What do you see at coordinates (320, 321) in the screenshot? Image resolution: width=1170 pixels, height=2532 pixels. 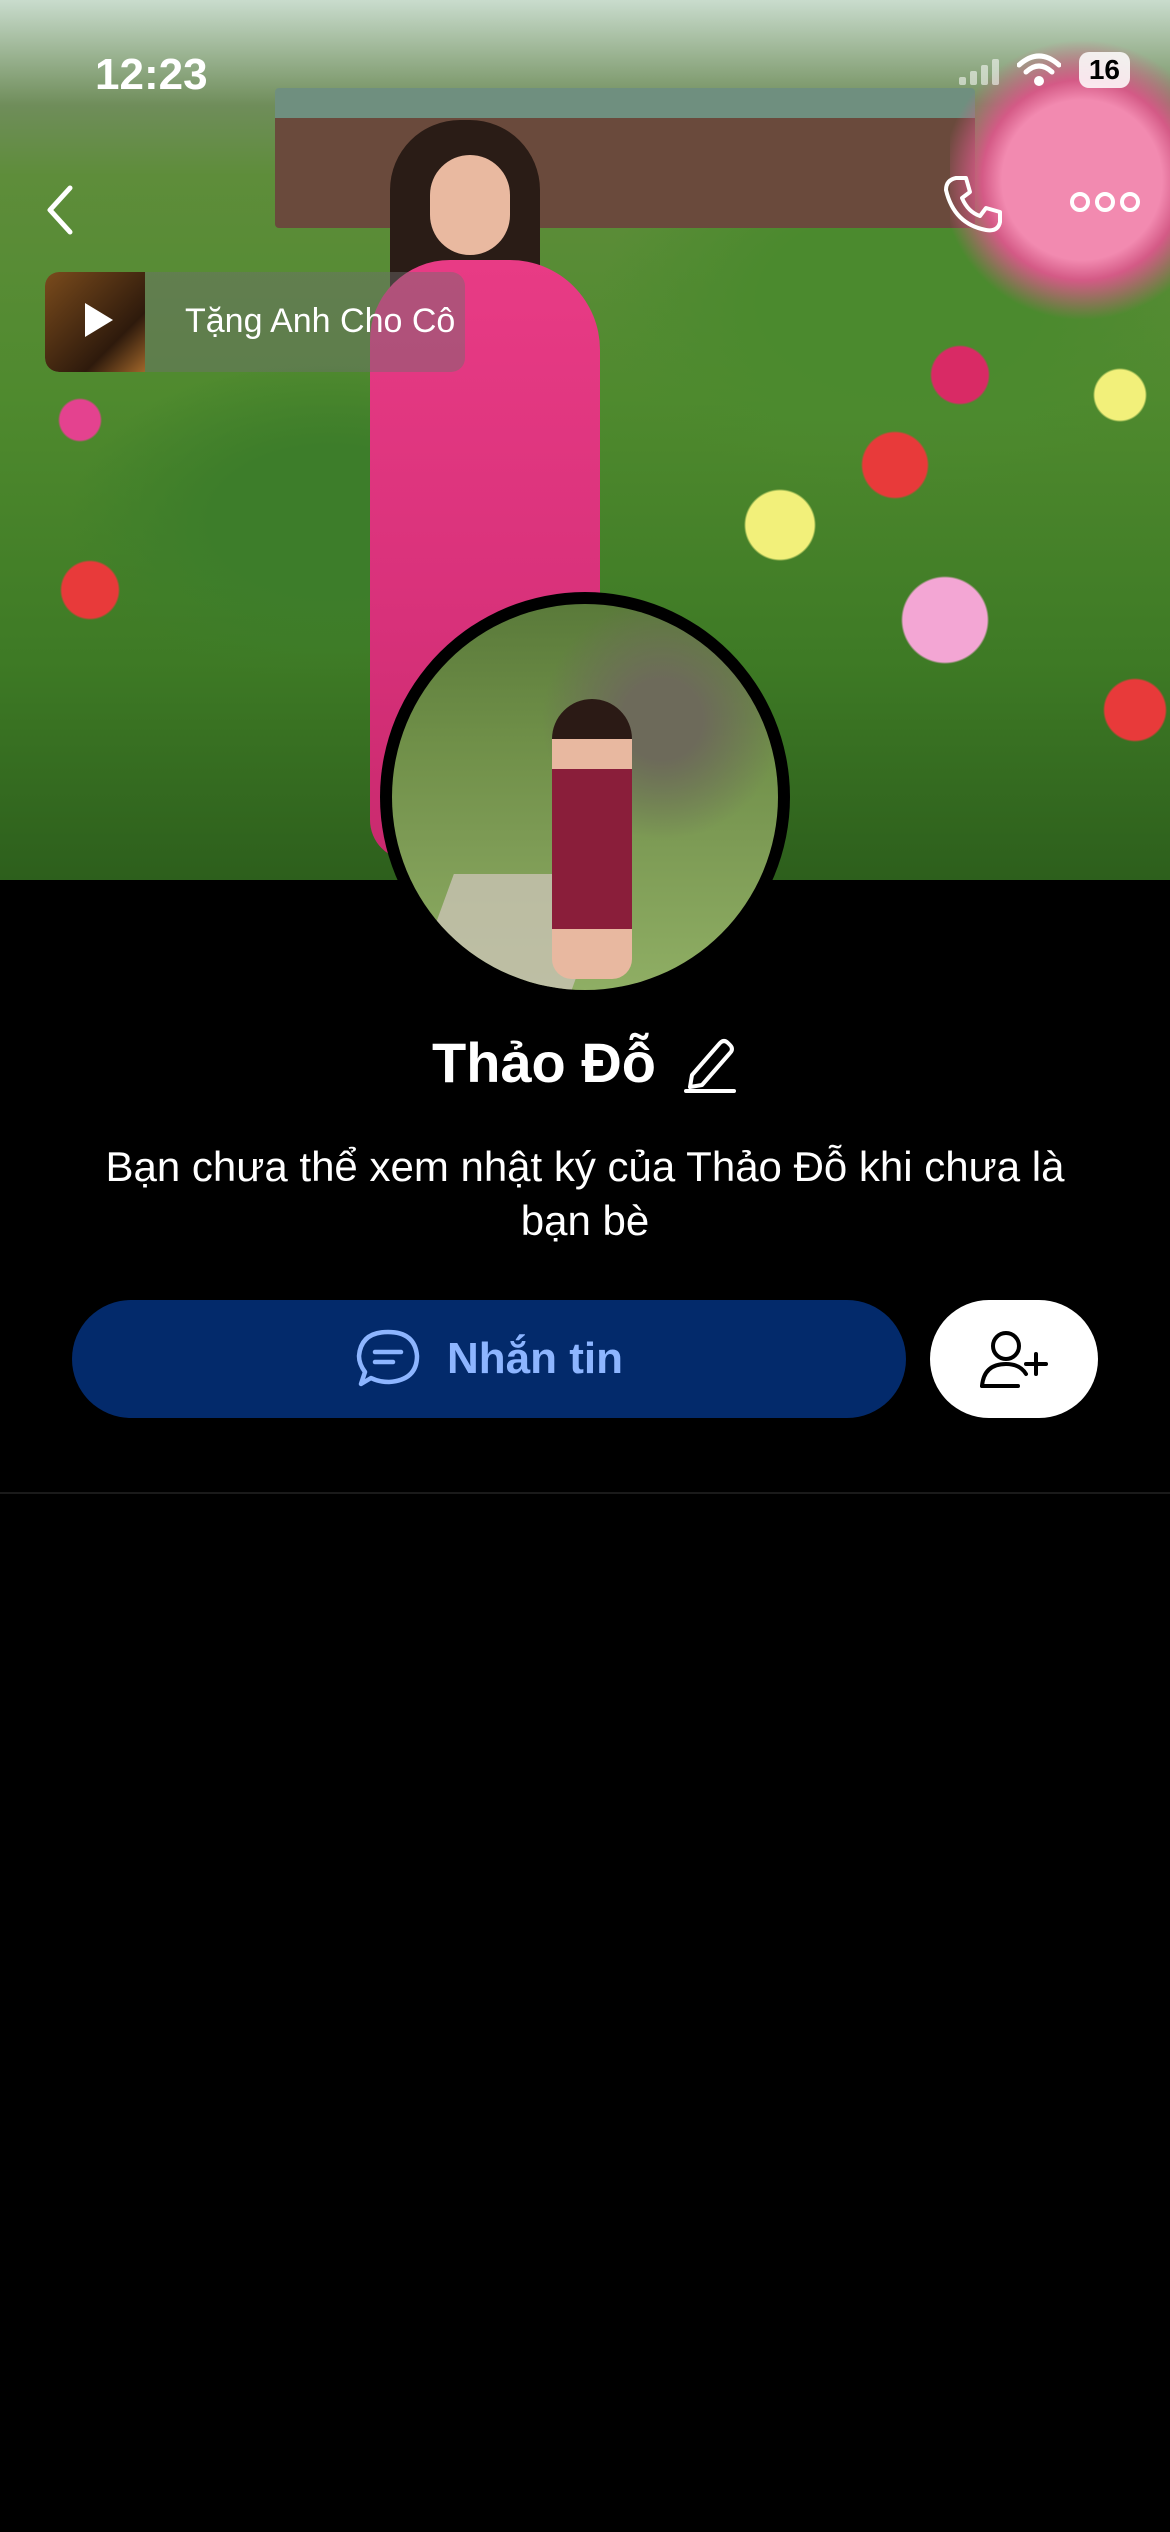 I see `music-title: Tặng Anh Cho Cô` at bounding box center [320, 321].